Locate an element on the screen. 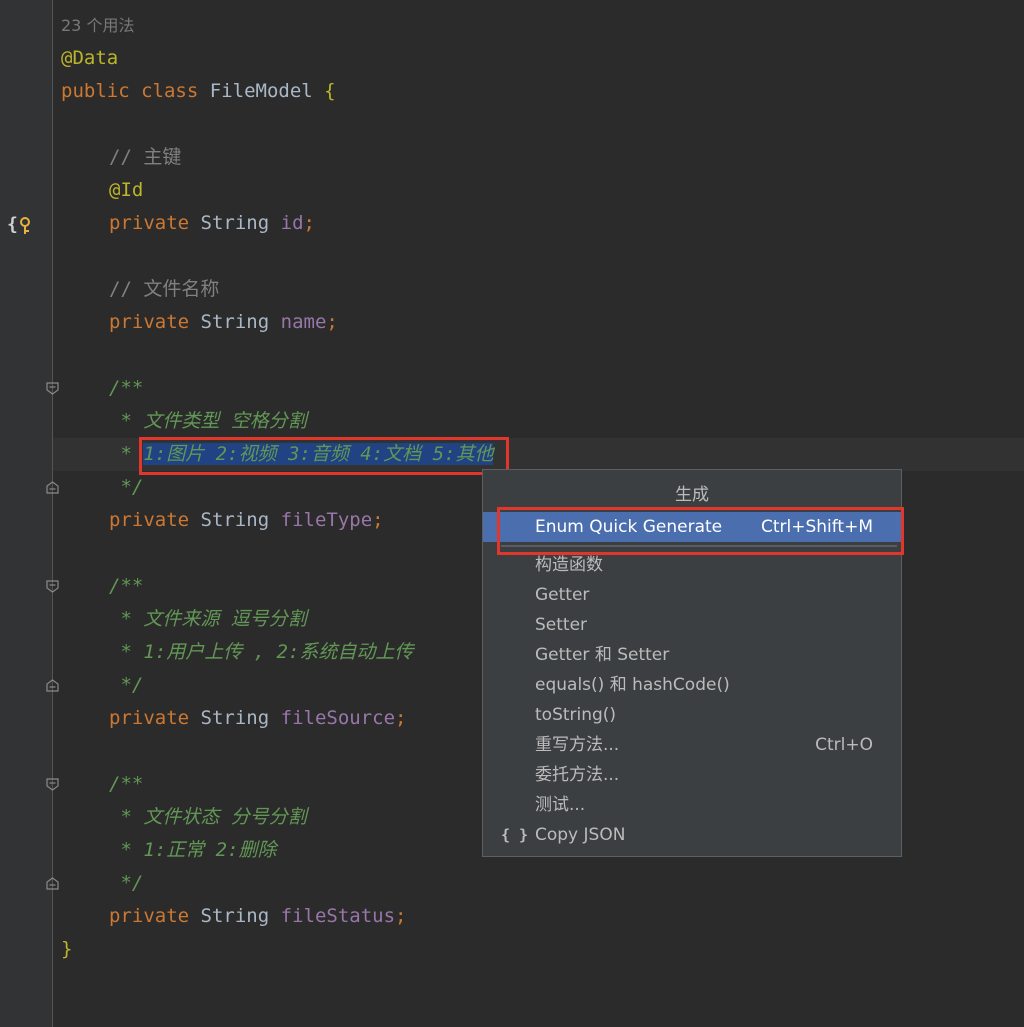 The width and height of the screenshot is (1024, 1027). menu-item-highlight-box is located at coordinates (700, 531).